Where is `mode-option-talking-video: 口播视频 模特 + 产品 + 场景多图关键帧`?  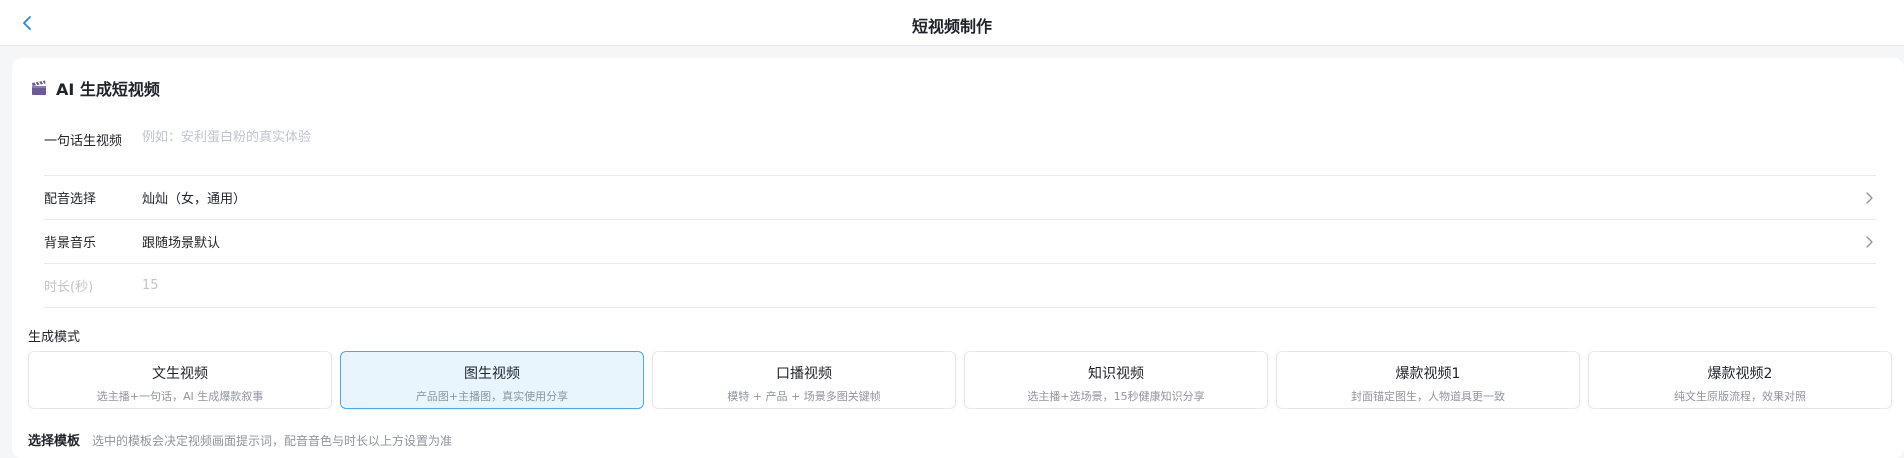 mode-option-talking-video: 口播视频 模特 + 产品 + 场景多图关键帧 is located at coordinates (804, 380).